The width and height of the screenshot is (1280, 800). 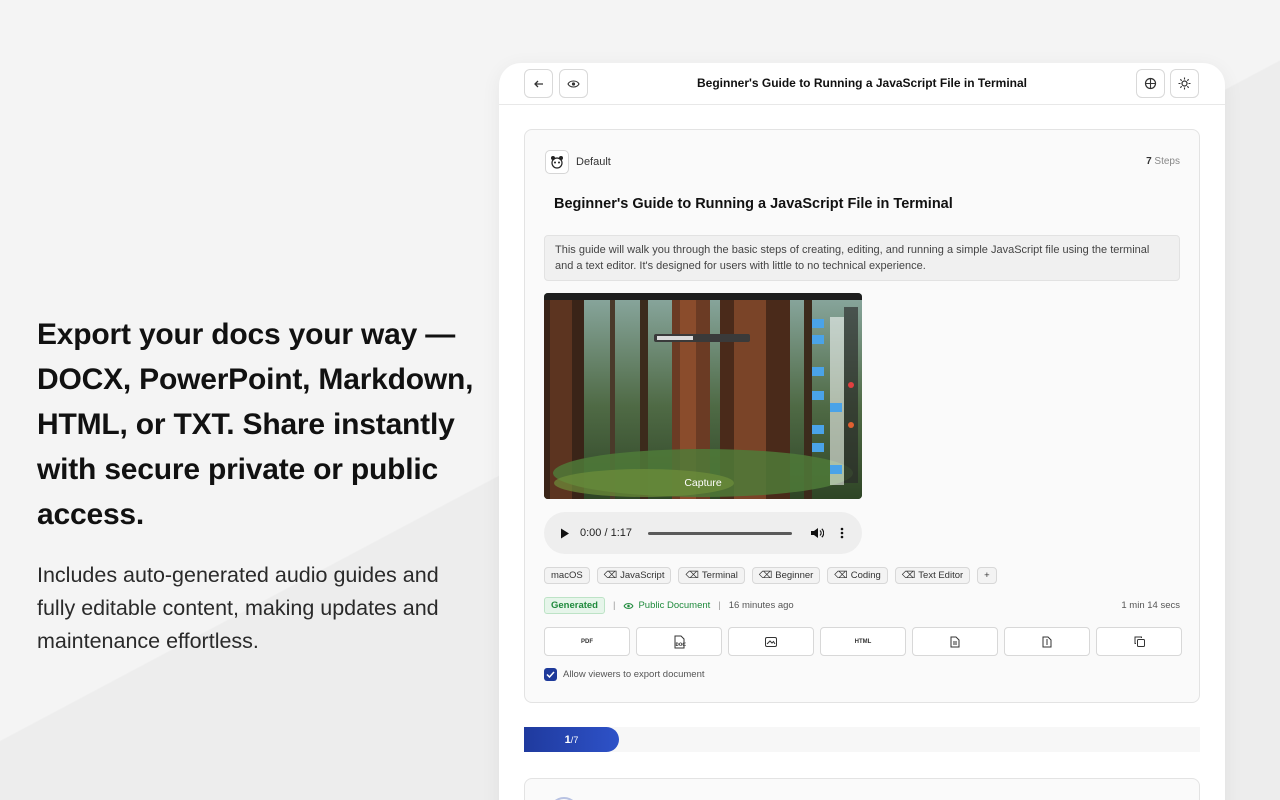 I want to click on tag-label: macOS, so click(x=567, y=575).